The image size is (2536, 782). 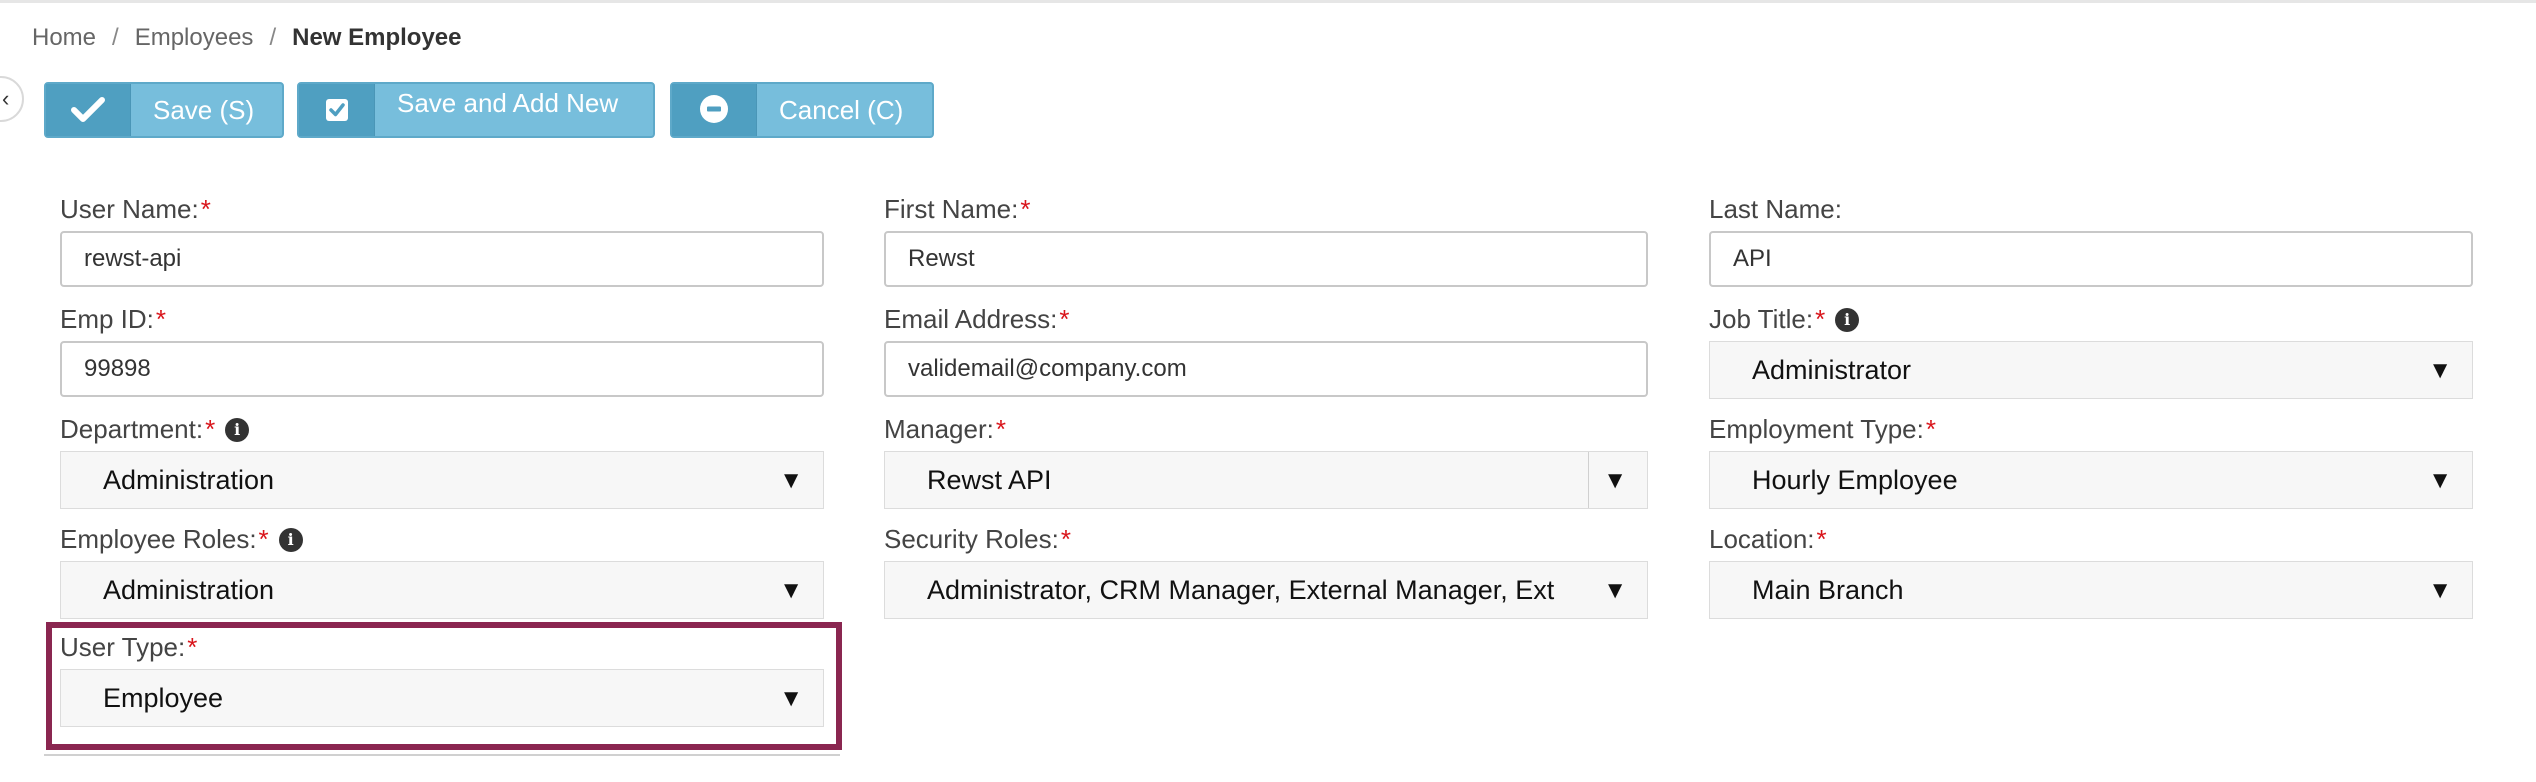 I want to click on checkbox-icon, so click(x=337, y=110).